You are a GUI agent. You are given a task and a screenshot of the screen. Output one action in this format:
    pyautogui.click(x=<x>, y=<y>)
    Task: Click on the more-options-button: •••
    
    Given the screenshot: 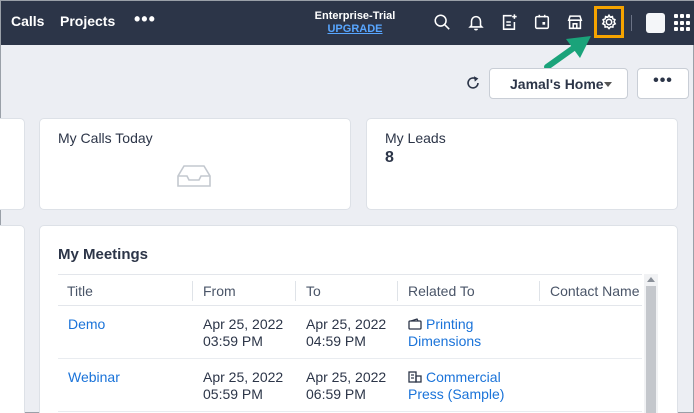 What is the action you would take?
    pyautogui.click(x=663, y=83)
    